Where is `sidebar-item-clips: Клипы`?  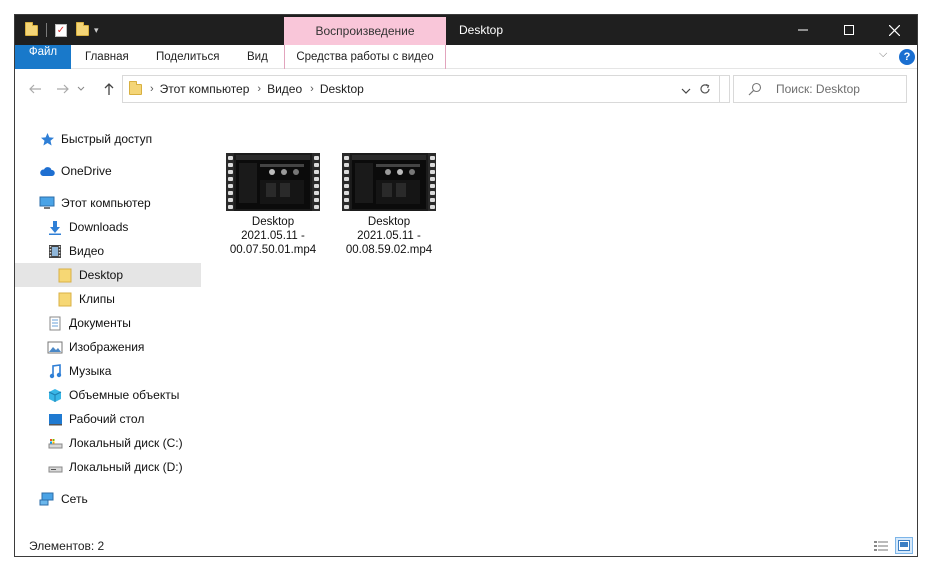
sidebar-item-clips: Клипы is located at coordinates (108, 299).